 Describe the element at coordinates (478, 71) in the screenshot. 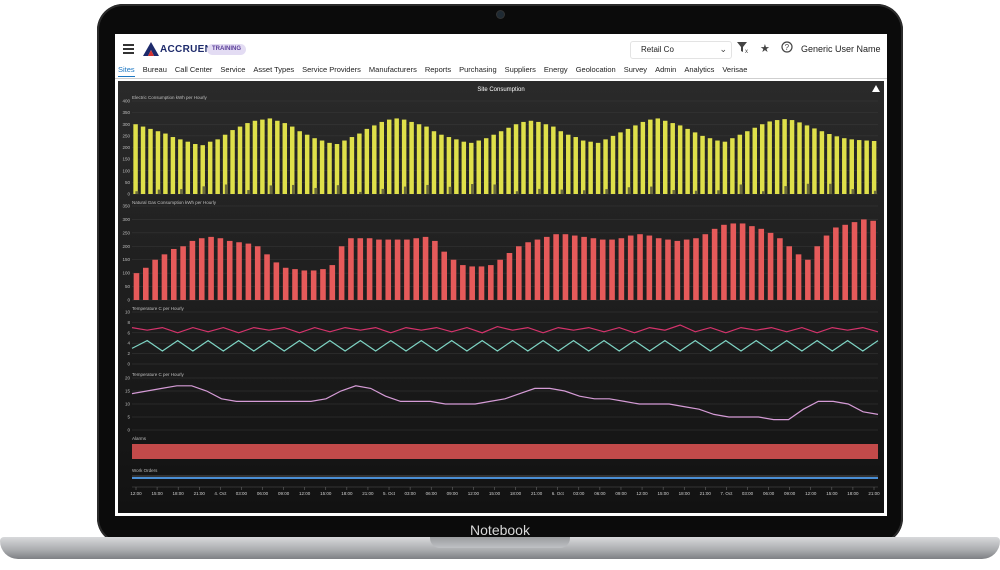

I see `nav-item-purchasing: Purchasing` at that location.